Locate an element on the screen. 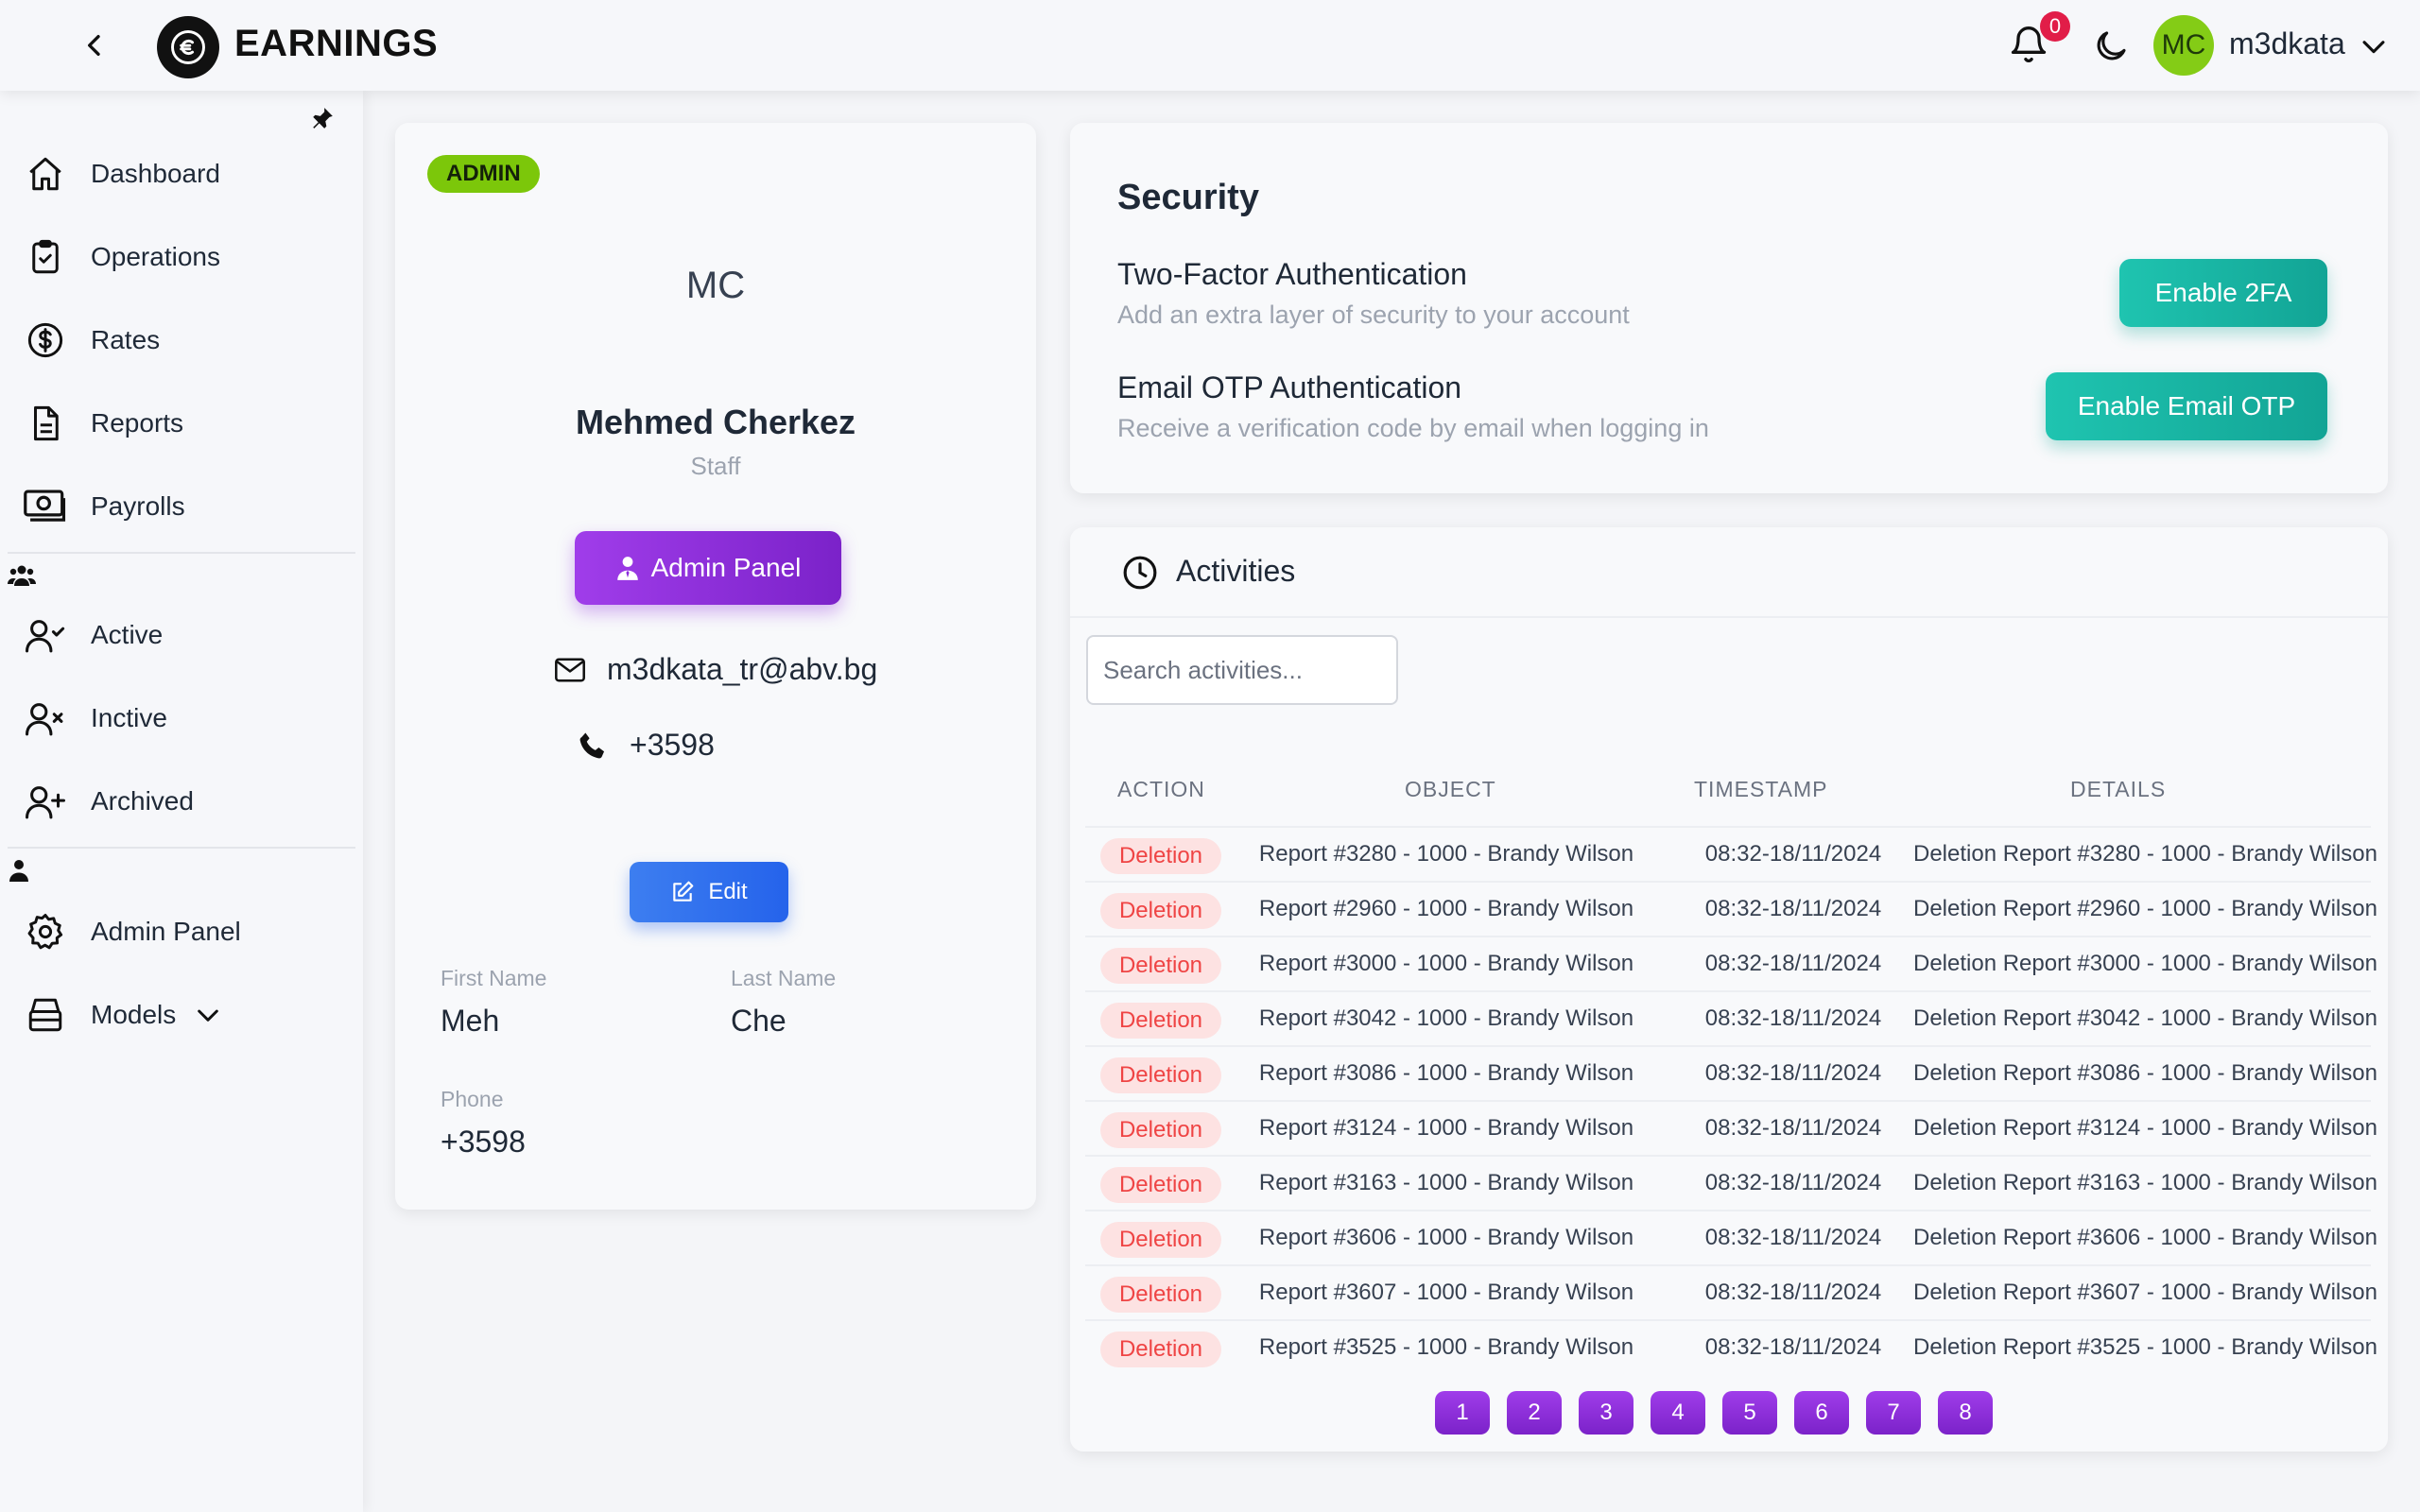  user-check-icon is located at coordinates (45, 635).